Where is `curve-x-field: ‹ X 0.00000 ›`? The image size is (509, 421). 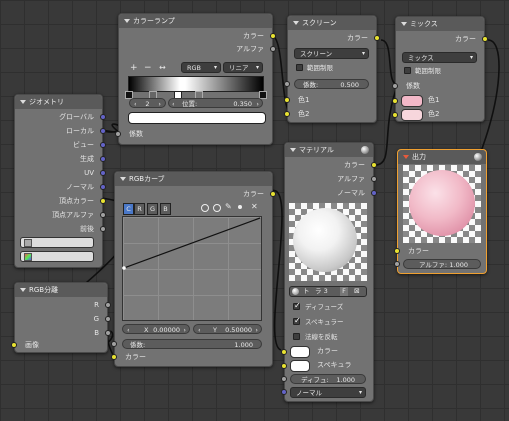 curve-x-field: ‹ X 0.00000 › is located at coordinates (156, 329).